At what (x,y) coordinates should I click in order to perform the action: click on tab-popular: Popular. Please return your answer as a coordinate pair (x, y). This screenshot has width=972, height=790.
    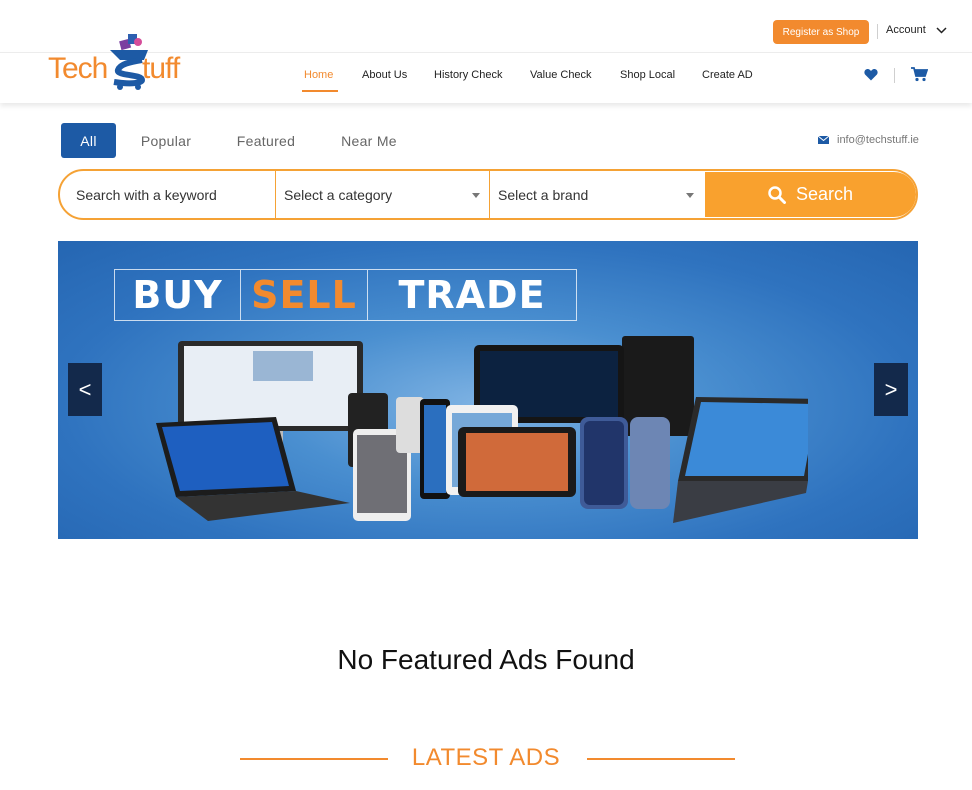
    Looking at the image, I should click on (166, 140).